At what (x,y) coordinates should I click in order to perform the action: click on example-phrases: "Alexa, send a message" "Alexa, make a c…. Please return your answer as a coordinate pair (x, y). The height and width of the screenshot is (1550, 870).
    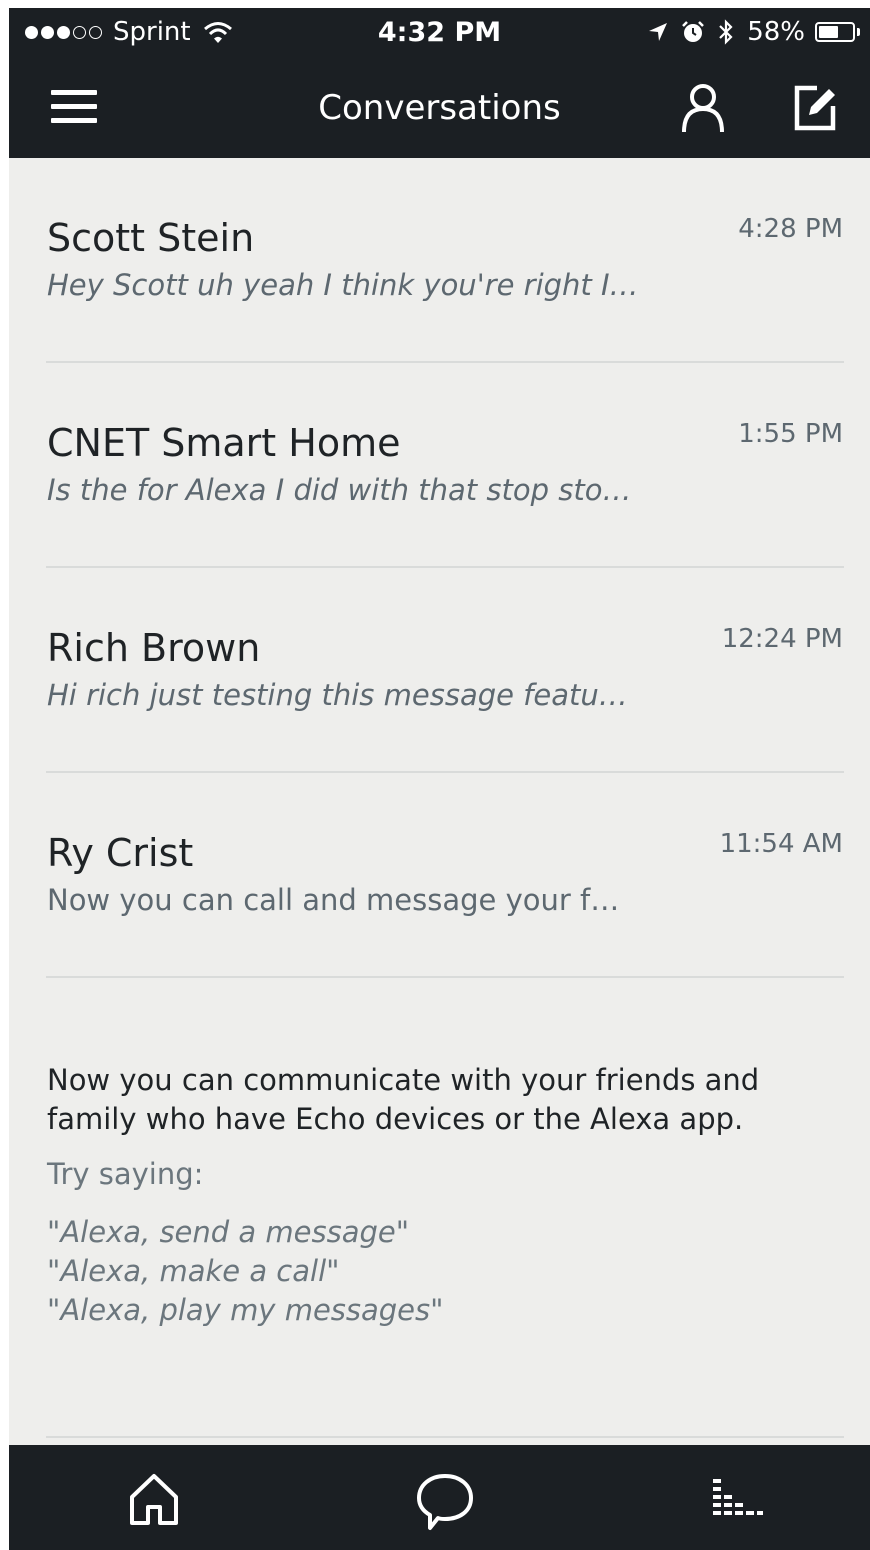
    Looking at the image, I should click on (442, 1271).